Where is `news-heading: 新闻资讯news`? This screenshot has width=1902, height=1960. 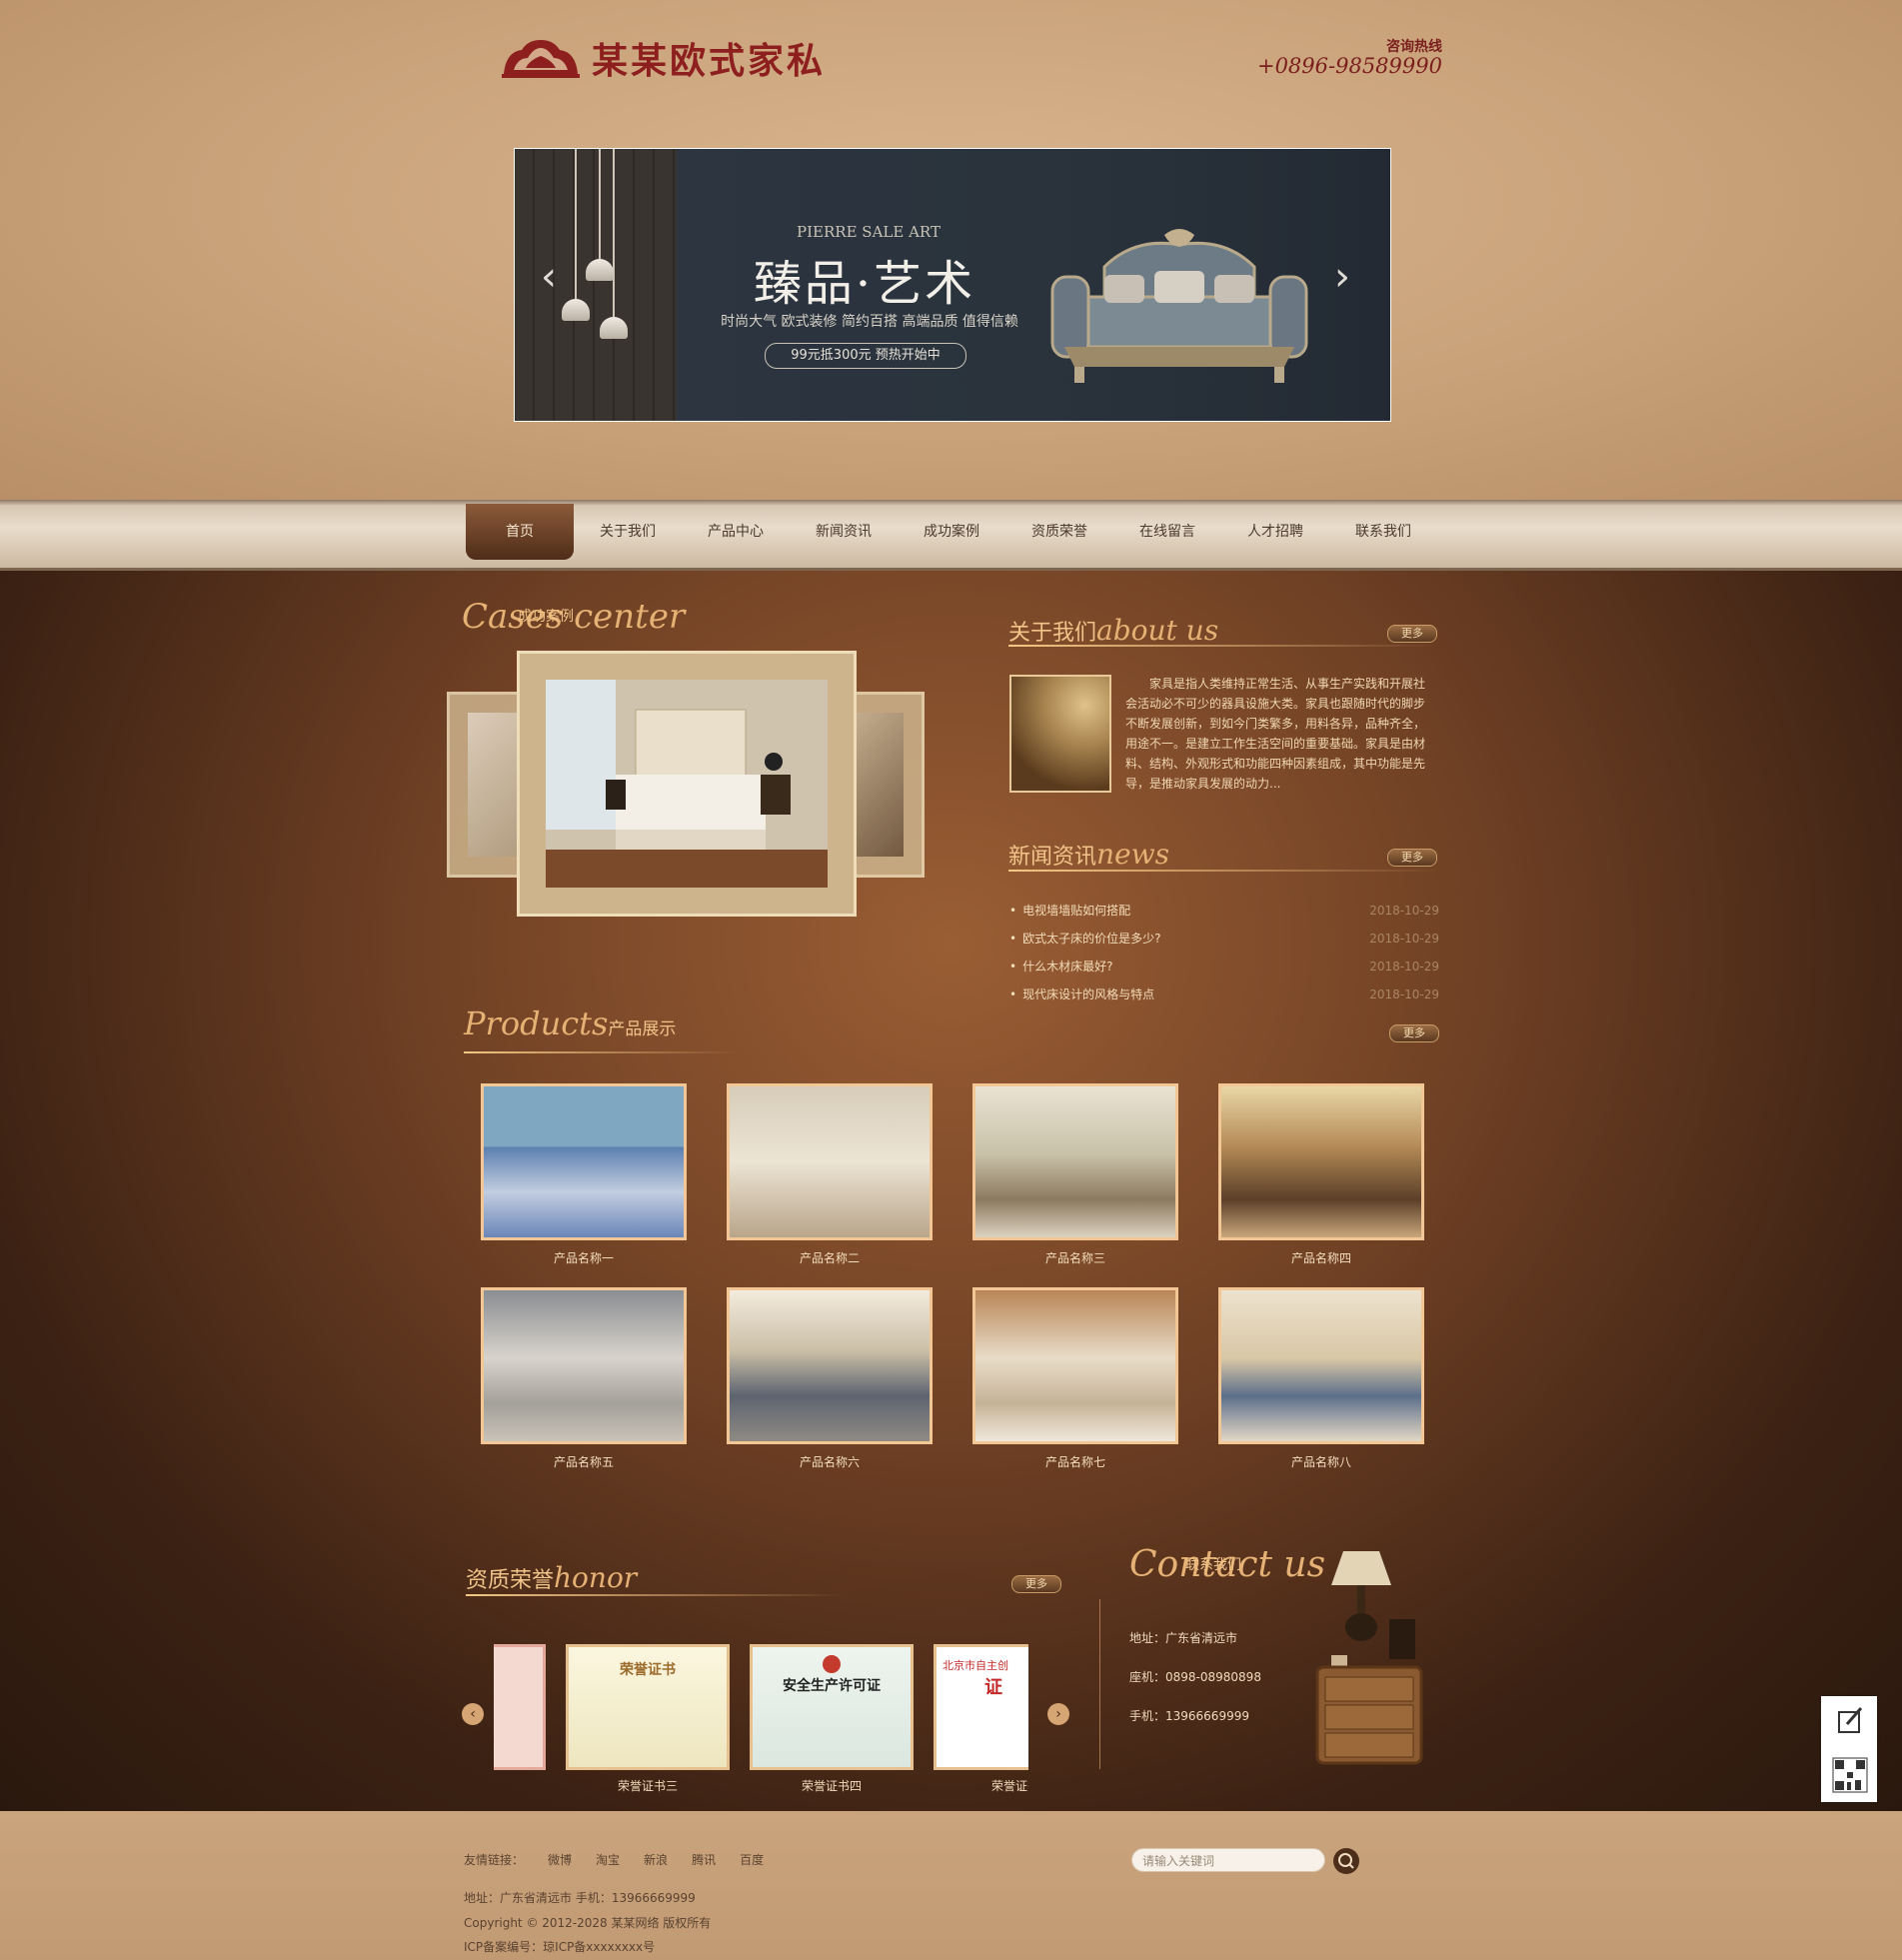 news-heading: 新闻资讯news is located at coordinates (1088, 854).